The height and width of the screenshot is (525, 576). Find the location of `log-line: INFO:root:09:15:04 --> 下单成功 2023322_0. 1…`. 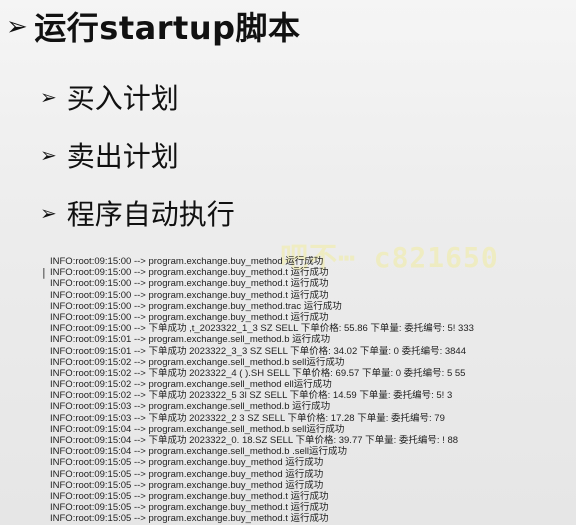

log-line: INFO:root:09:15:04 --> 下单成功 2023322_0. 1… is located at coordinates (254, 440).